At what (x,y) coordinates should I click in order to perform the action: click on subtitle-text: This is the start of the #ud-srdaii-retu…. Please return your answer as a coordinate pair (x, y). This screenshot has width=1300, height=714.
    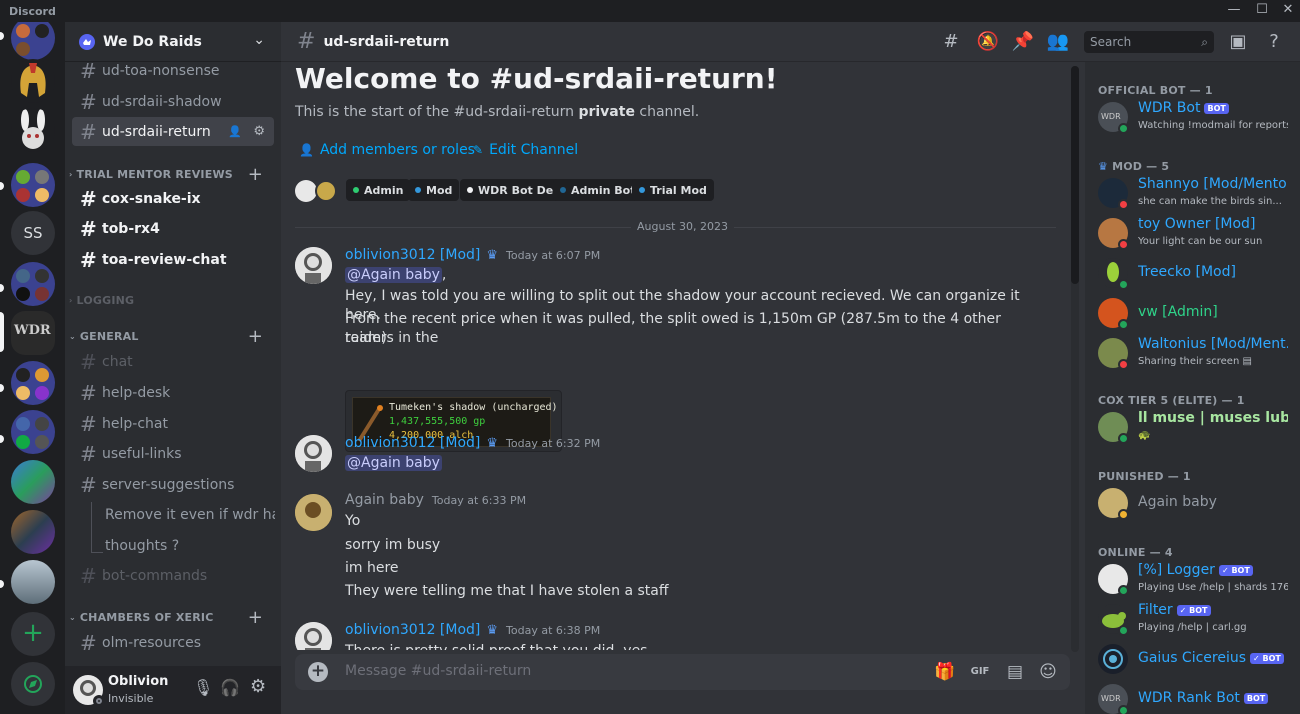
    Looking at the image, I should click on (437, 112).